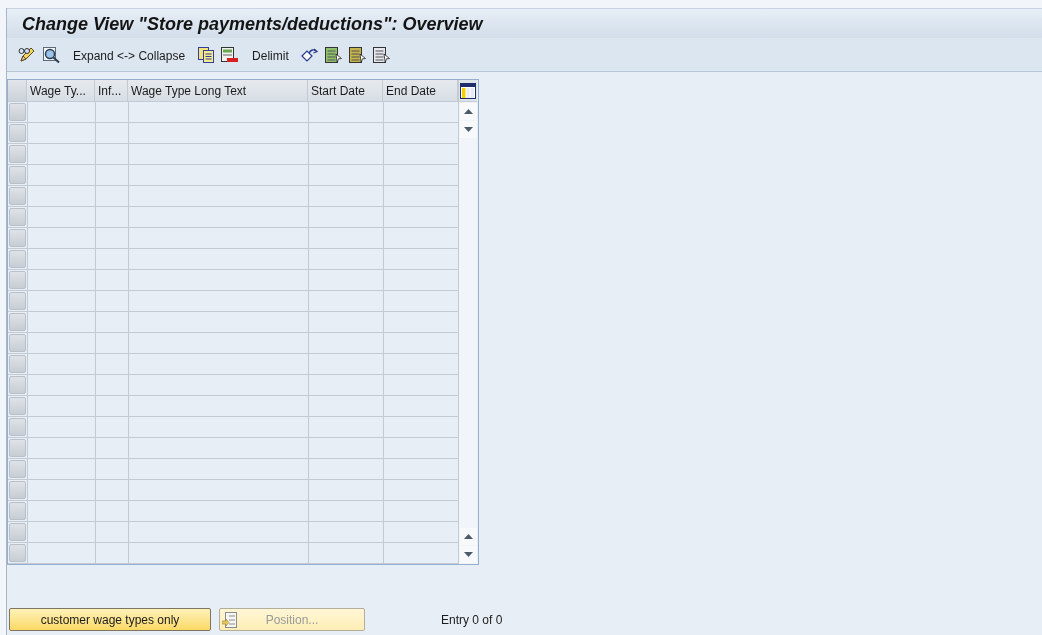 The height and width of the screenshot is (635, 1042). I want to click on entry-count: Entry 0 of 0, so click(472, 620).